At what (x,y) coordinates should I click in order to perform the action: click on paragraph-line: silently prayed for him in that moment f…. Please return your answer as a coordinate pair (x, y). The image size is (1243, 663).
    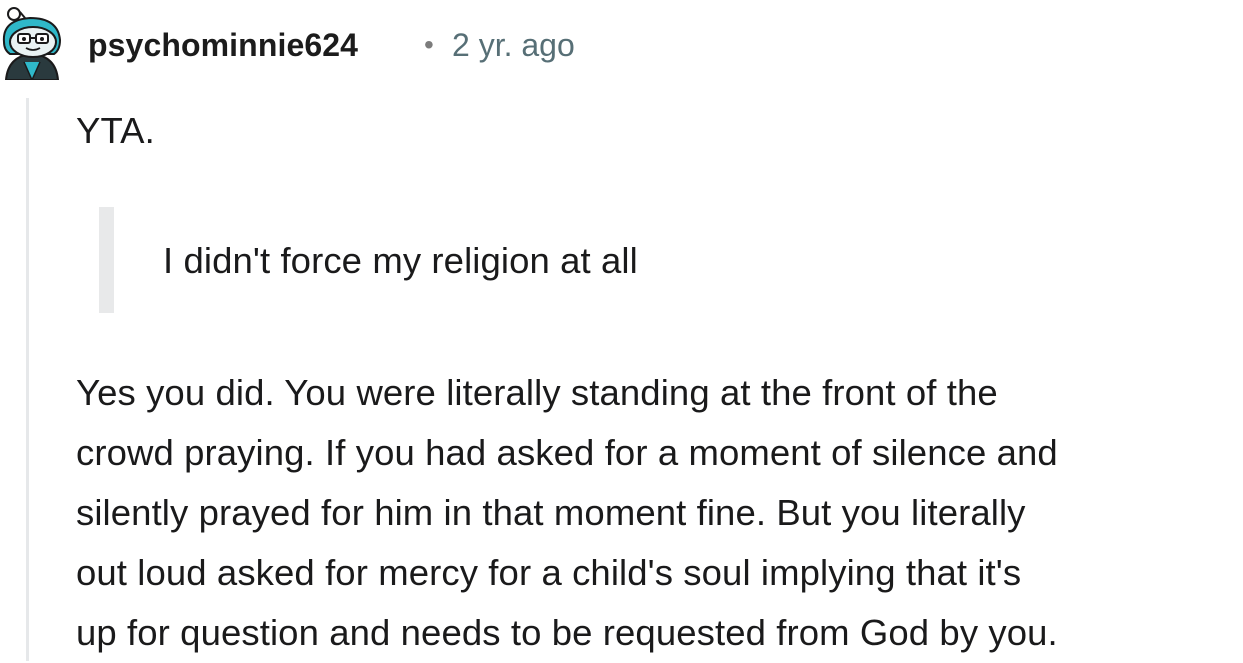
    Looking at the image, I should click on (551, 512).